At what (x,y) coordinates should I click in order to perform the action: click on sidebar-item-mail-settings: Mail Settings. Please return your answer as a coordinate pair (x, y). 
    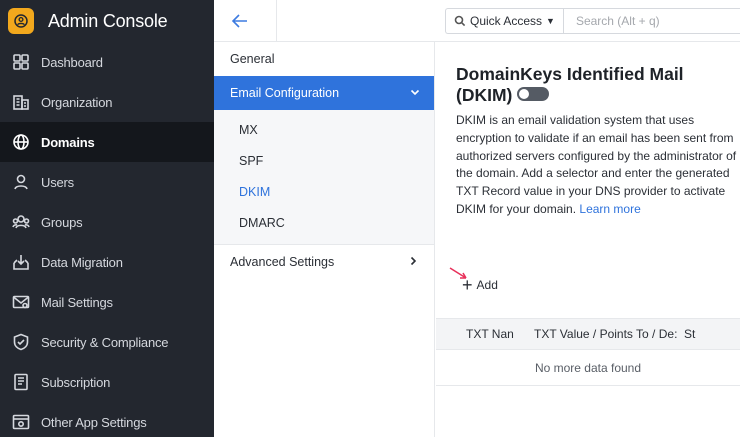
    Looking at the image, I should click on (107, 302).